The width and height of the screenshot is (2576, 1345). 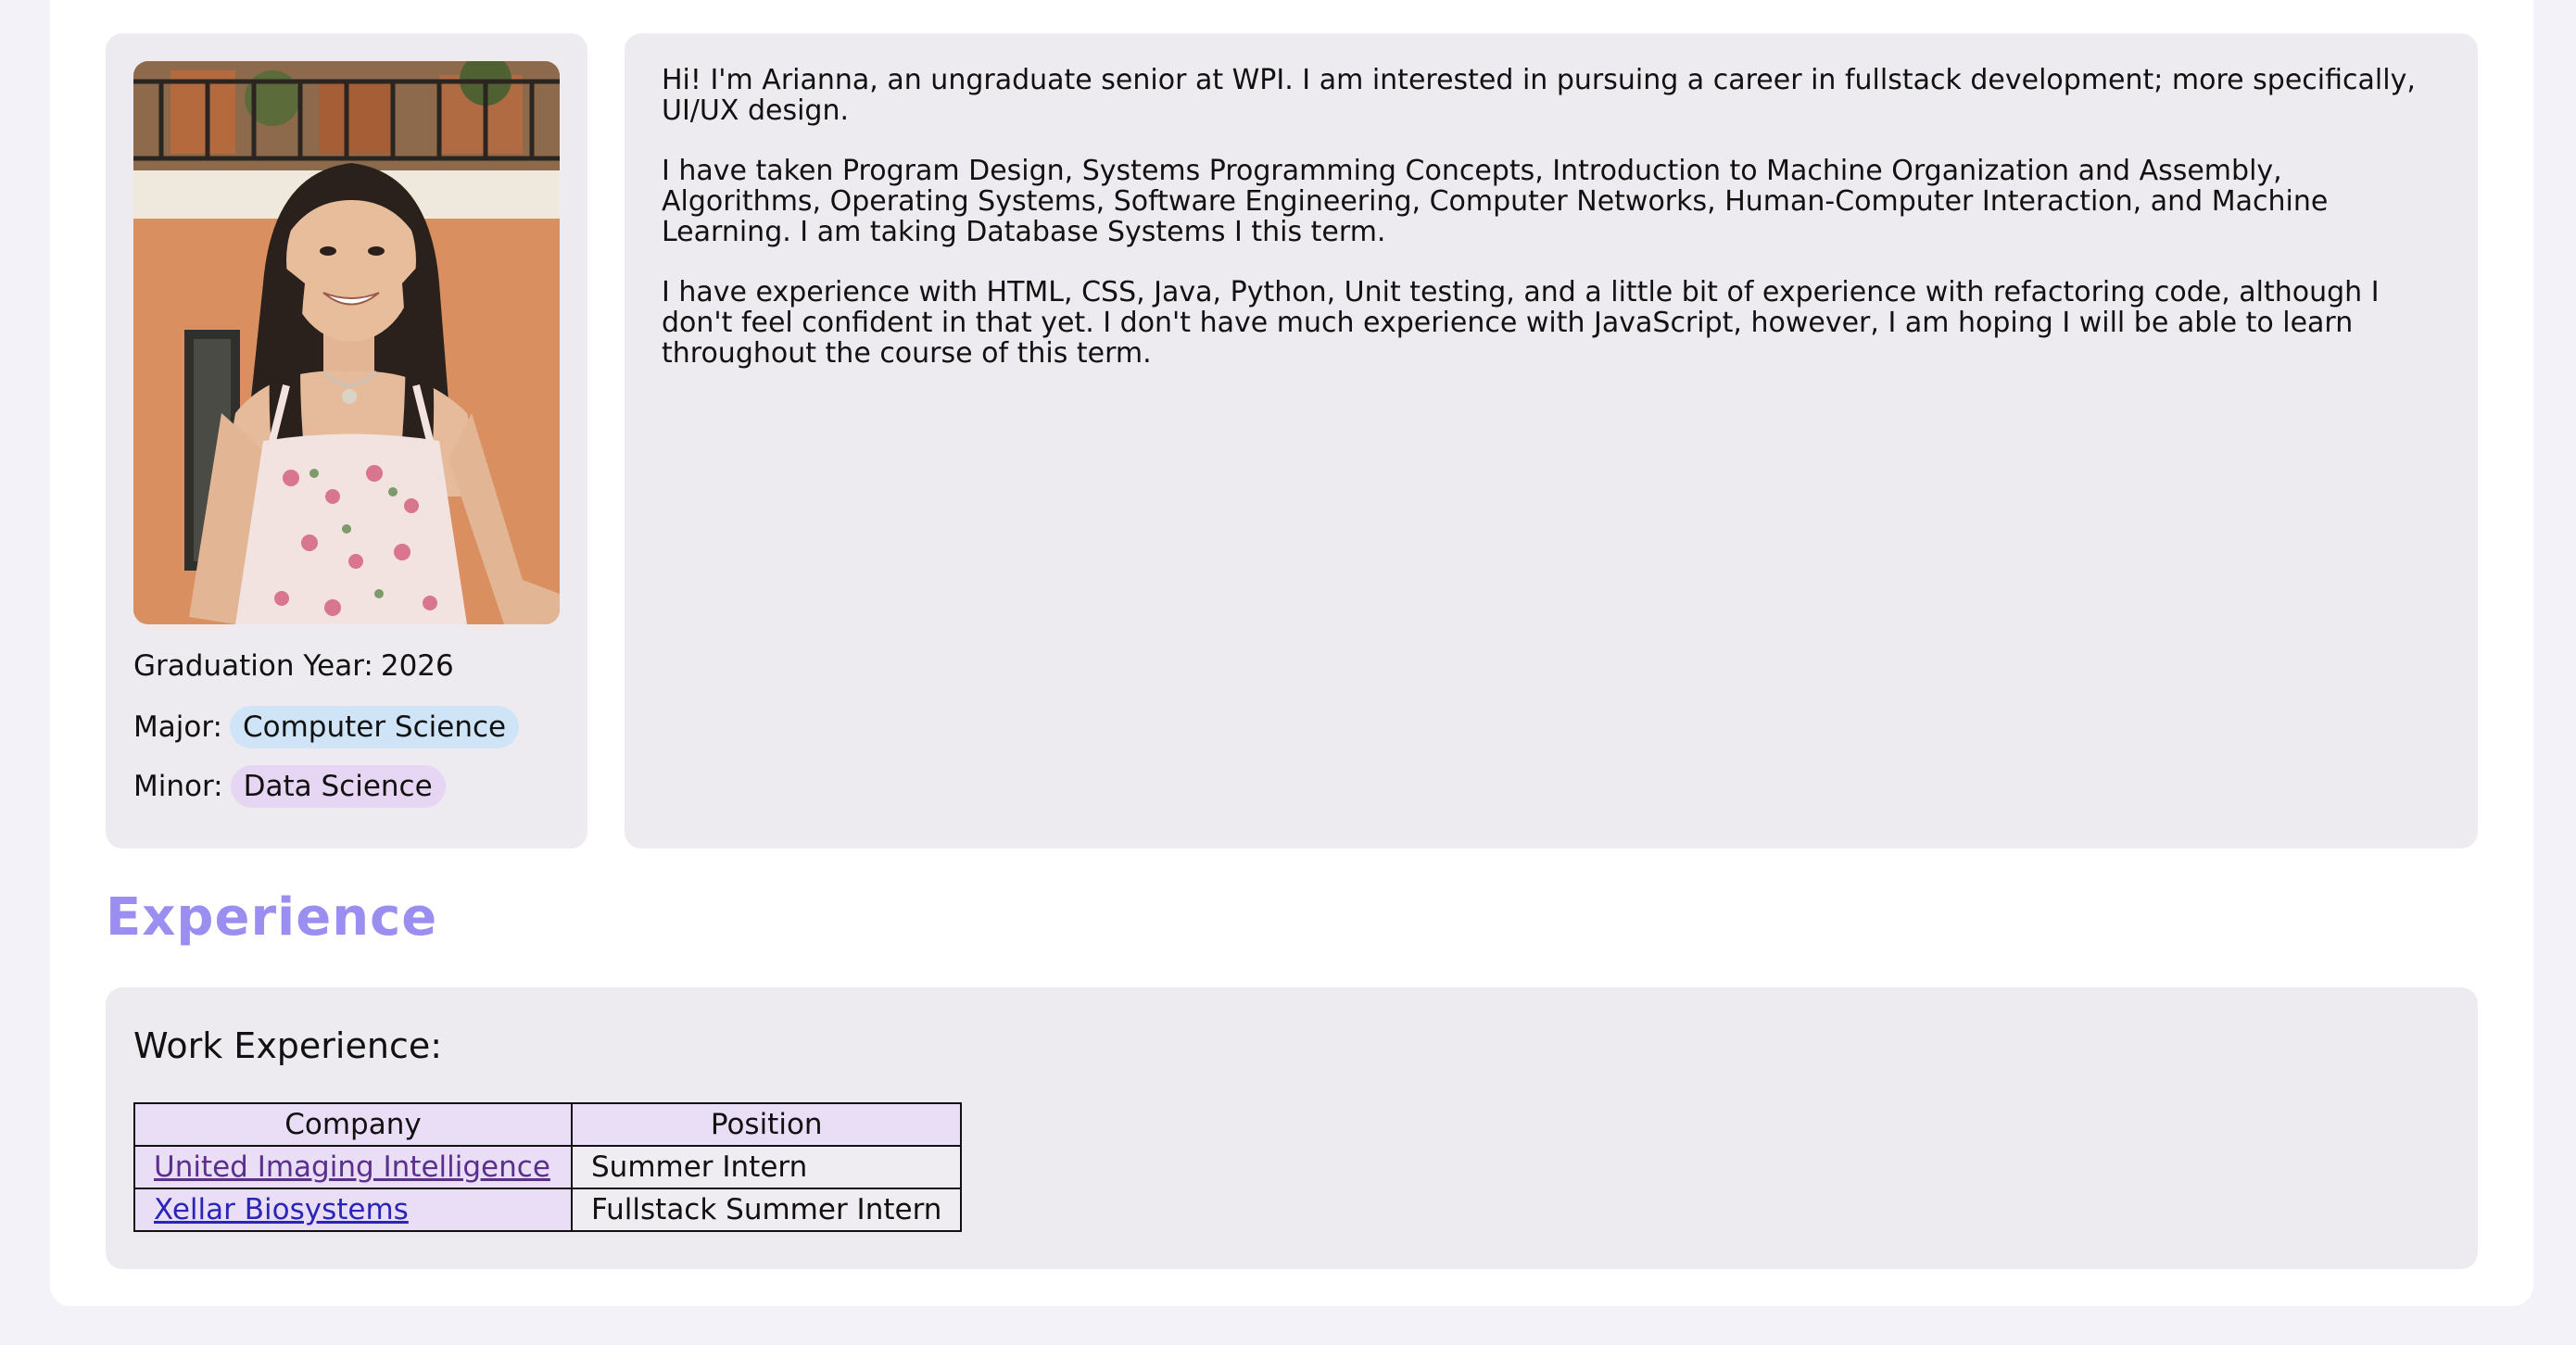 What do you see at coordinates (281, 1209) in the screenshot?
I see `company-link-xellar: Xellar Biosystems` at bounding box center [281, 1209].